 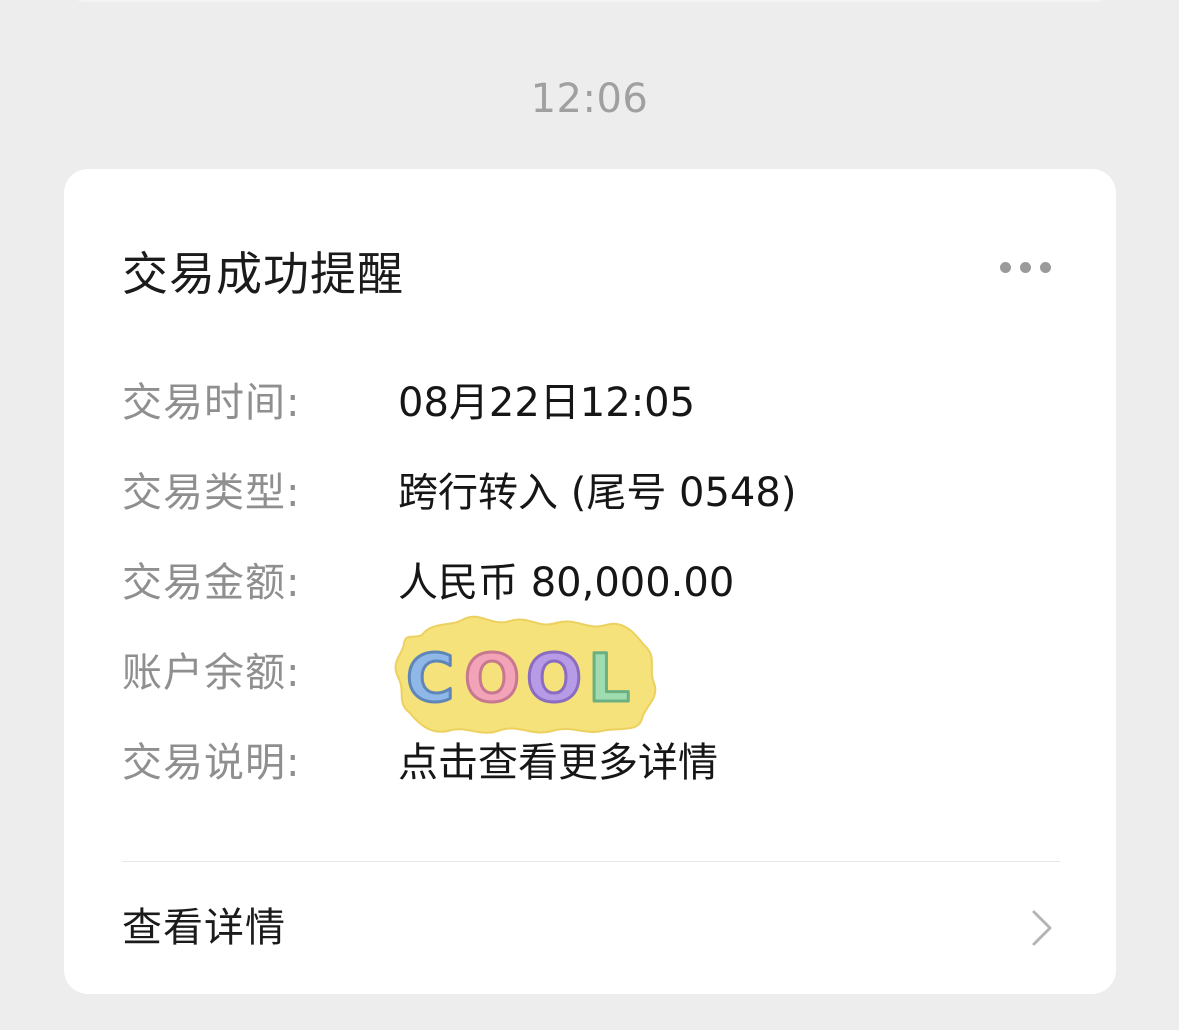 I want to click on row-transaction-type: 交易类型: 跨行转入 (尾号 0548), so click(x=602, y=493).